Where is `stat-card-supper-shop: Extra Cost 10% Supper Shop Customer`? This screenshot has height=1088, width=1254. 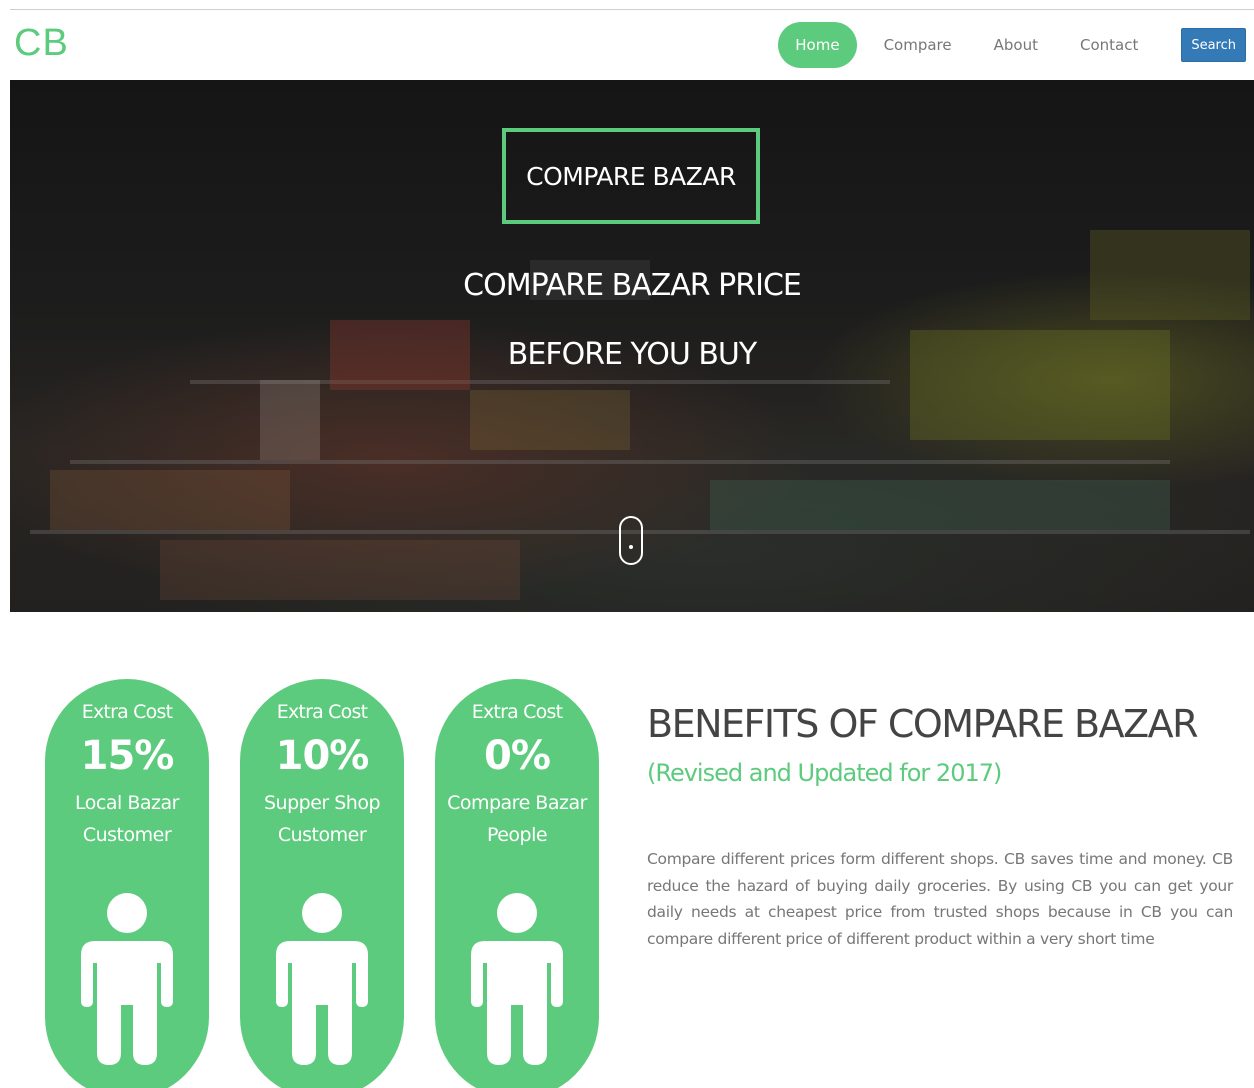
stat-card-supper-shop: Extra Cost 10% Supper Shop Customer is located at coordinates (322, 883).